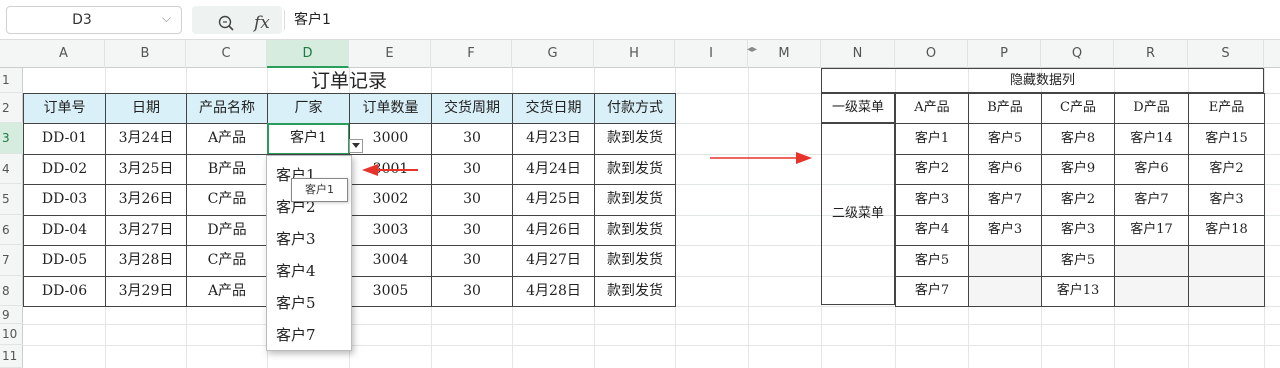 Image resolution: width=1280 pixels, height=368 pixels. What do you see at coordinates (390, 261) in the screenshot?
I see `table-cell: 3004` at bounding box center [390, 261].